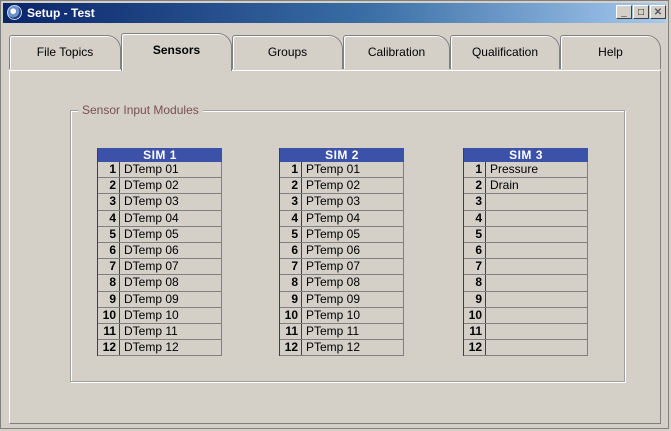 The width and height of the screenshot is (671, 431). I want to click on table-row: 1 DTemp 01, so click(160, 170).